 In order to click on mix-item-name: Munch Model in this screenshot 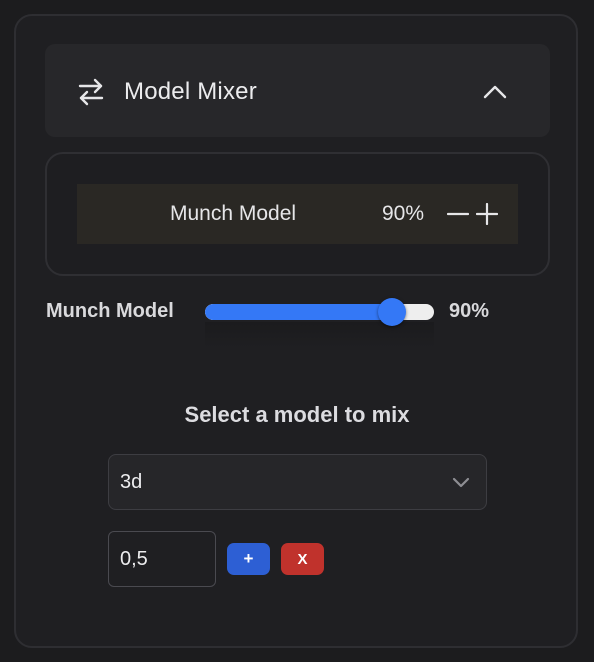, I will do `click(233, 213)`.